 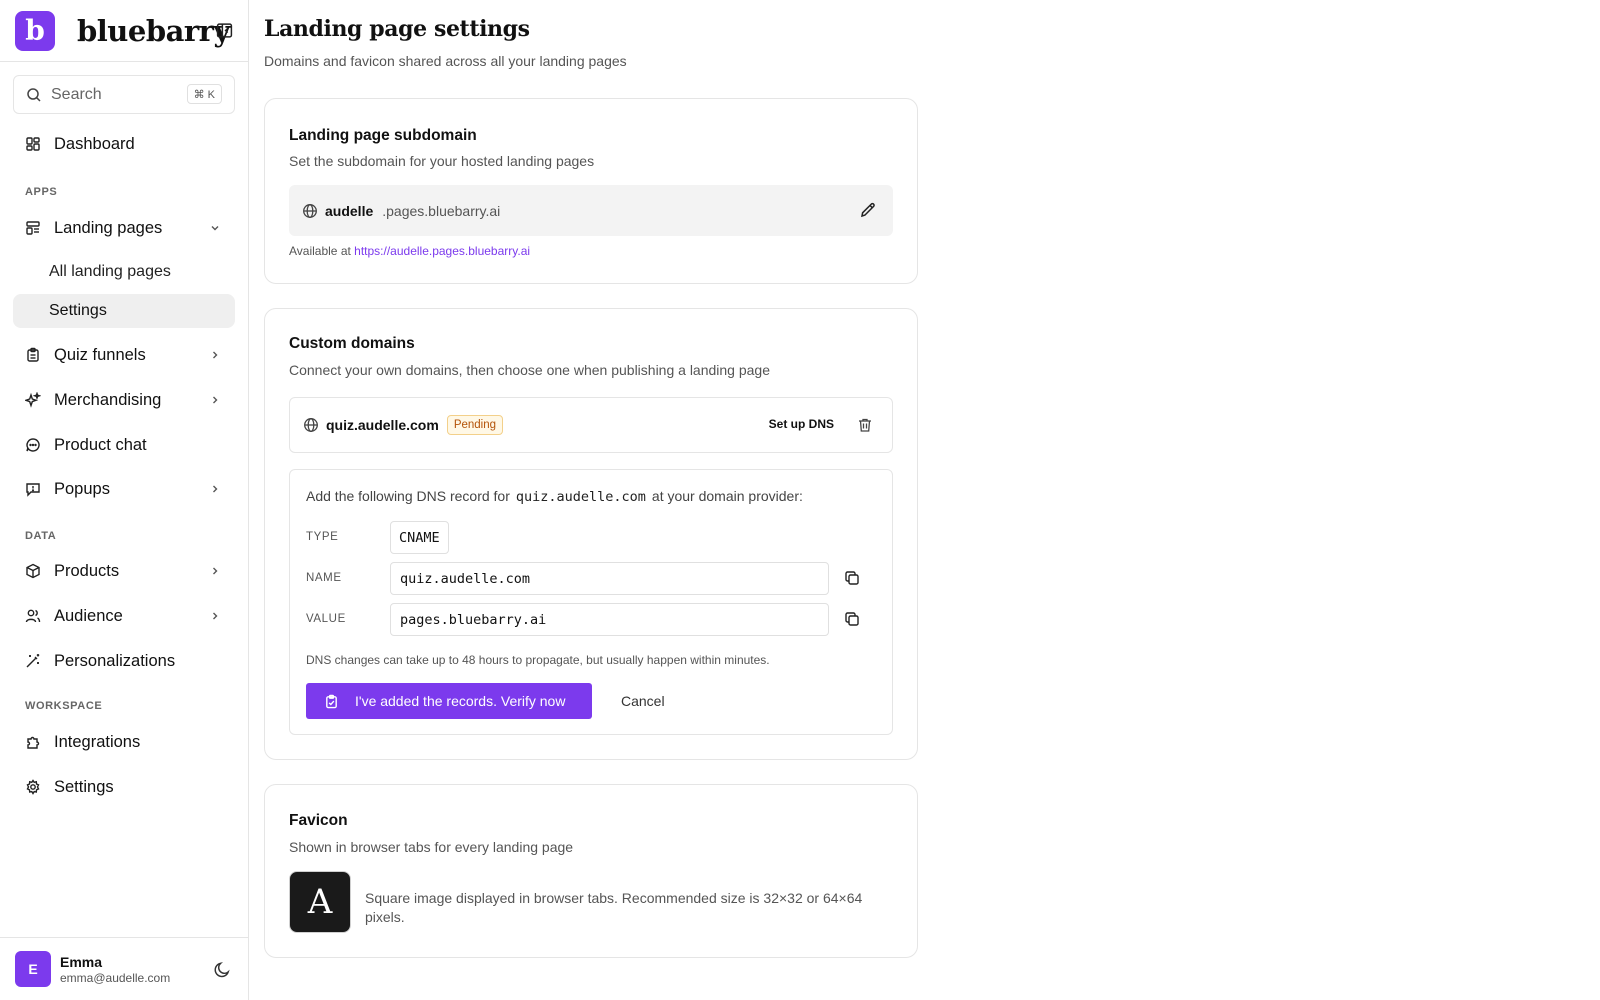 What do you see at coordinates (204, 94) in the screenshot?
I see `search-shortcut: ⌘ K` at bounding box center [204, 94].